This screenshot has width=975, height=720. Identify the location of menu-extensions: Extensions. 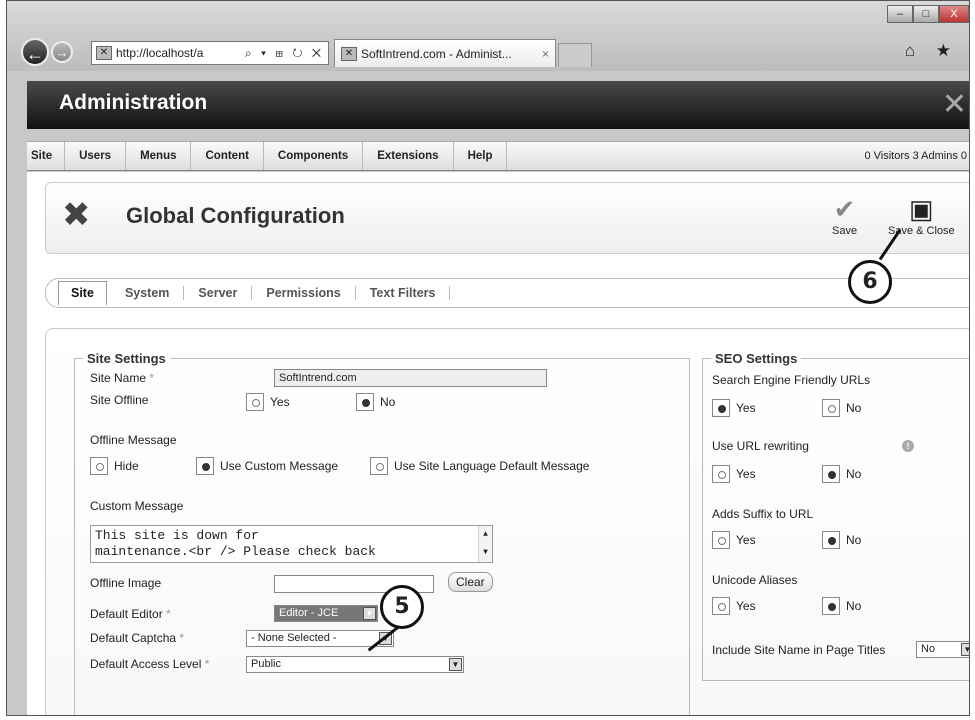
(408, 156).